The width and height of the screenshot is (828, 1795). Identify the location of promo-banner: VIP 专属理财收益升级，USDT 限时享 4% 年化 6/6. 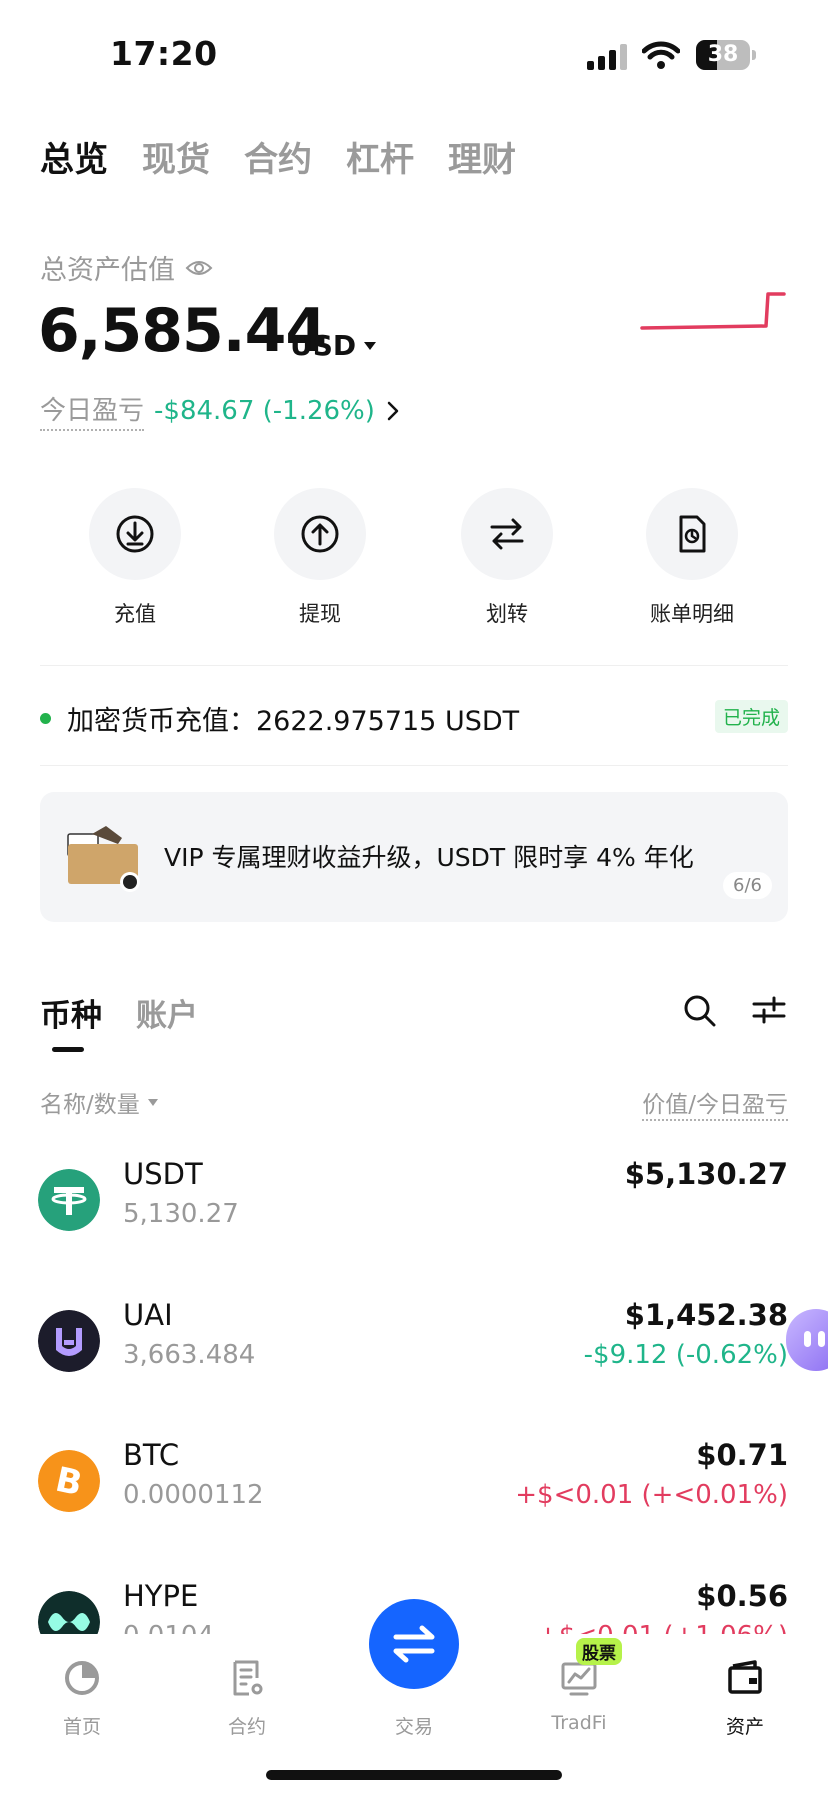
(414, 857).